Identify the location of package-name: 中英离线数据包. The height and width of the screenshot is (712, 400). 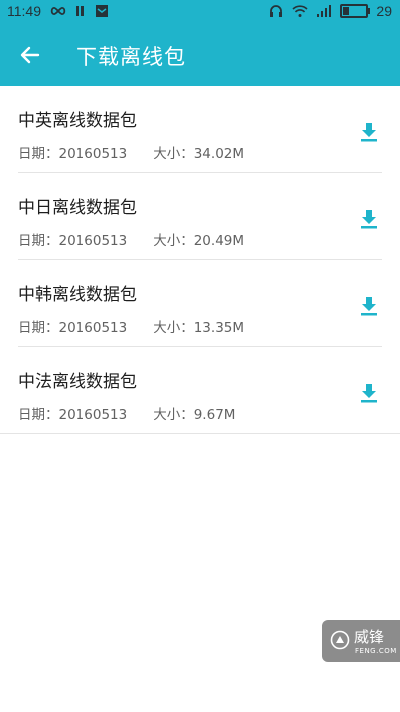
(77, 121).